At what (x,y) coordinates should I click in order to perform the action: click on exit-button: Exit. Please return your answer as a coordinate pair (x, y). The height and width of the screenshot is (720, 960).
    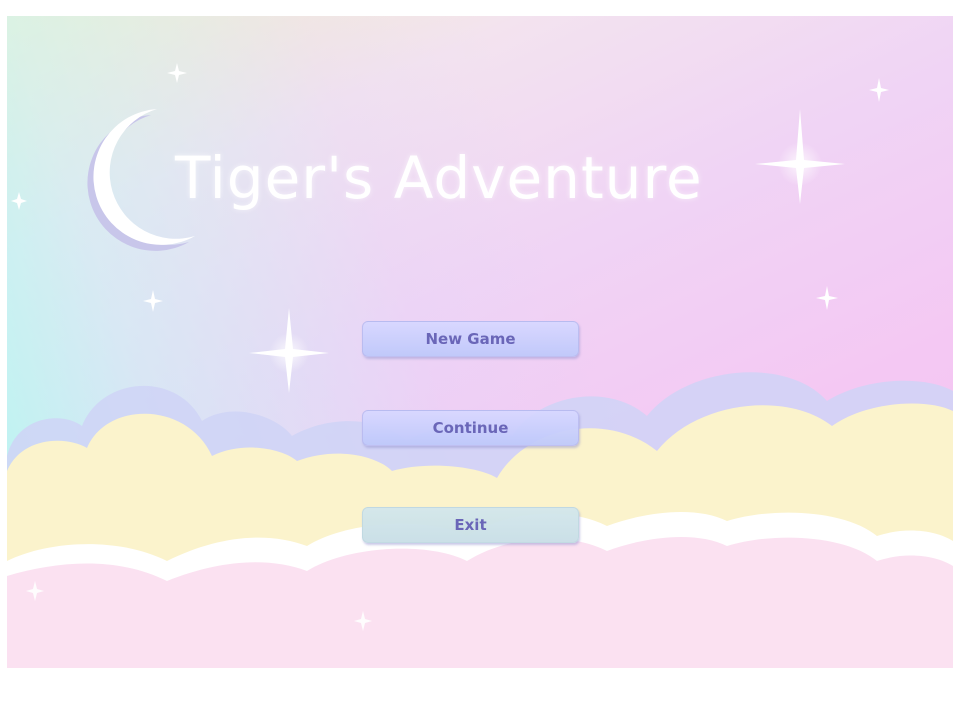
    Looking at the image, I should click on (470, 525).